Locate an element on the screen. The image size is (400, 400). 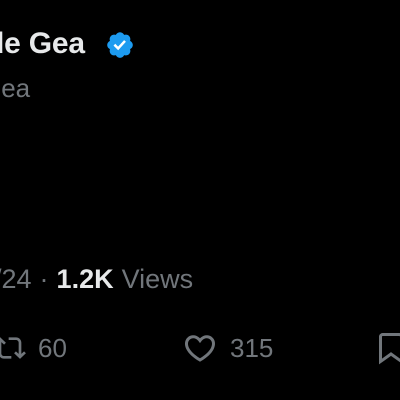
like-count: 315 is located at coordinates (252, 348).